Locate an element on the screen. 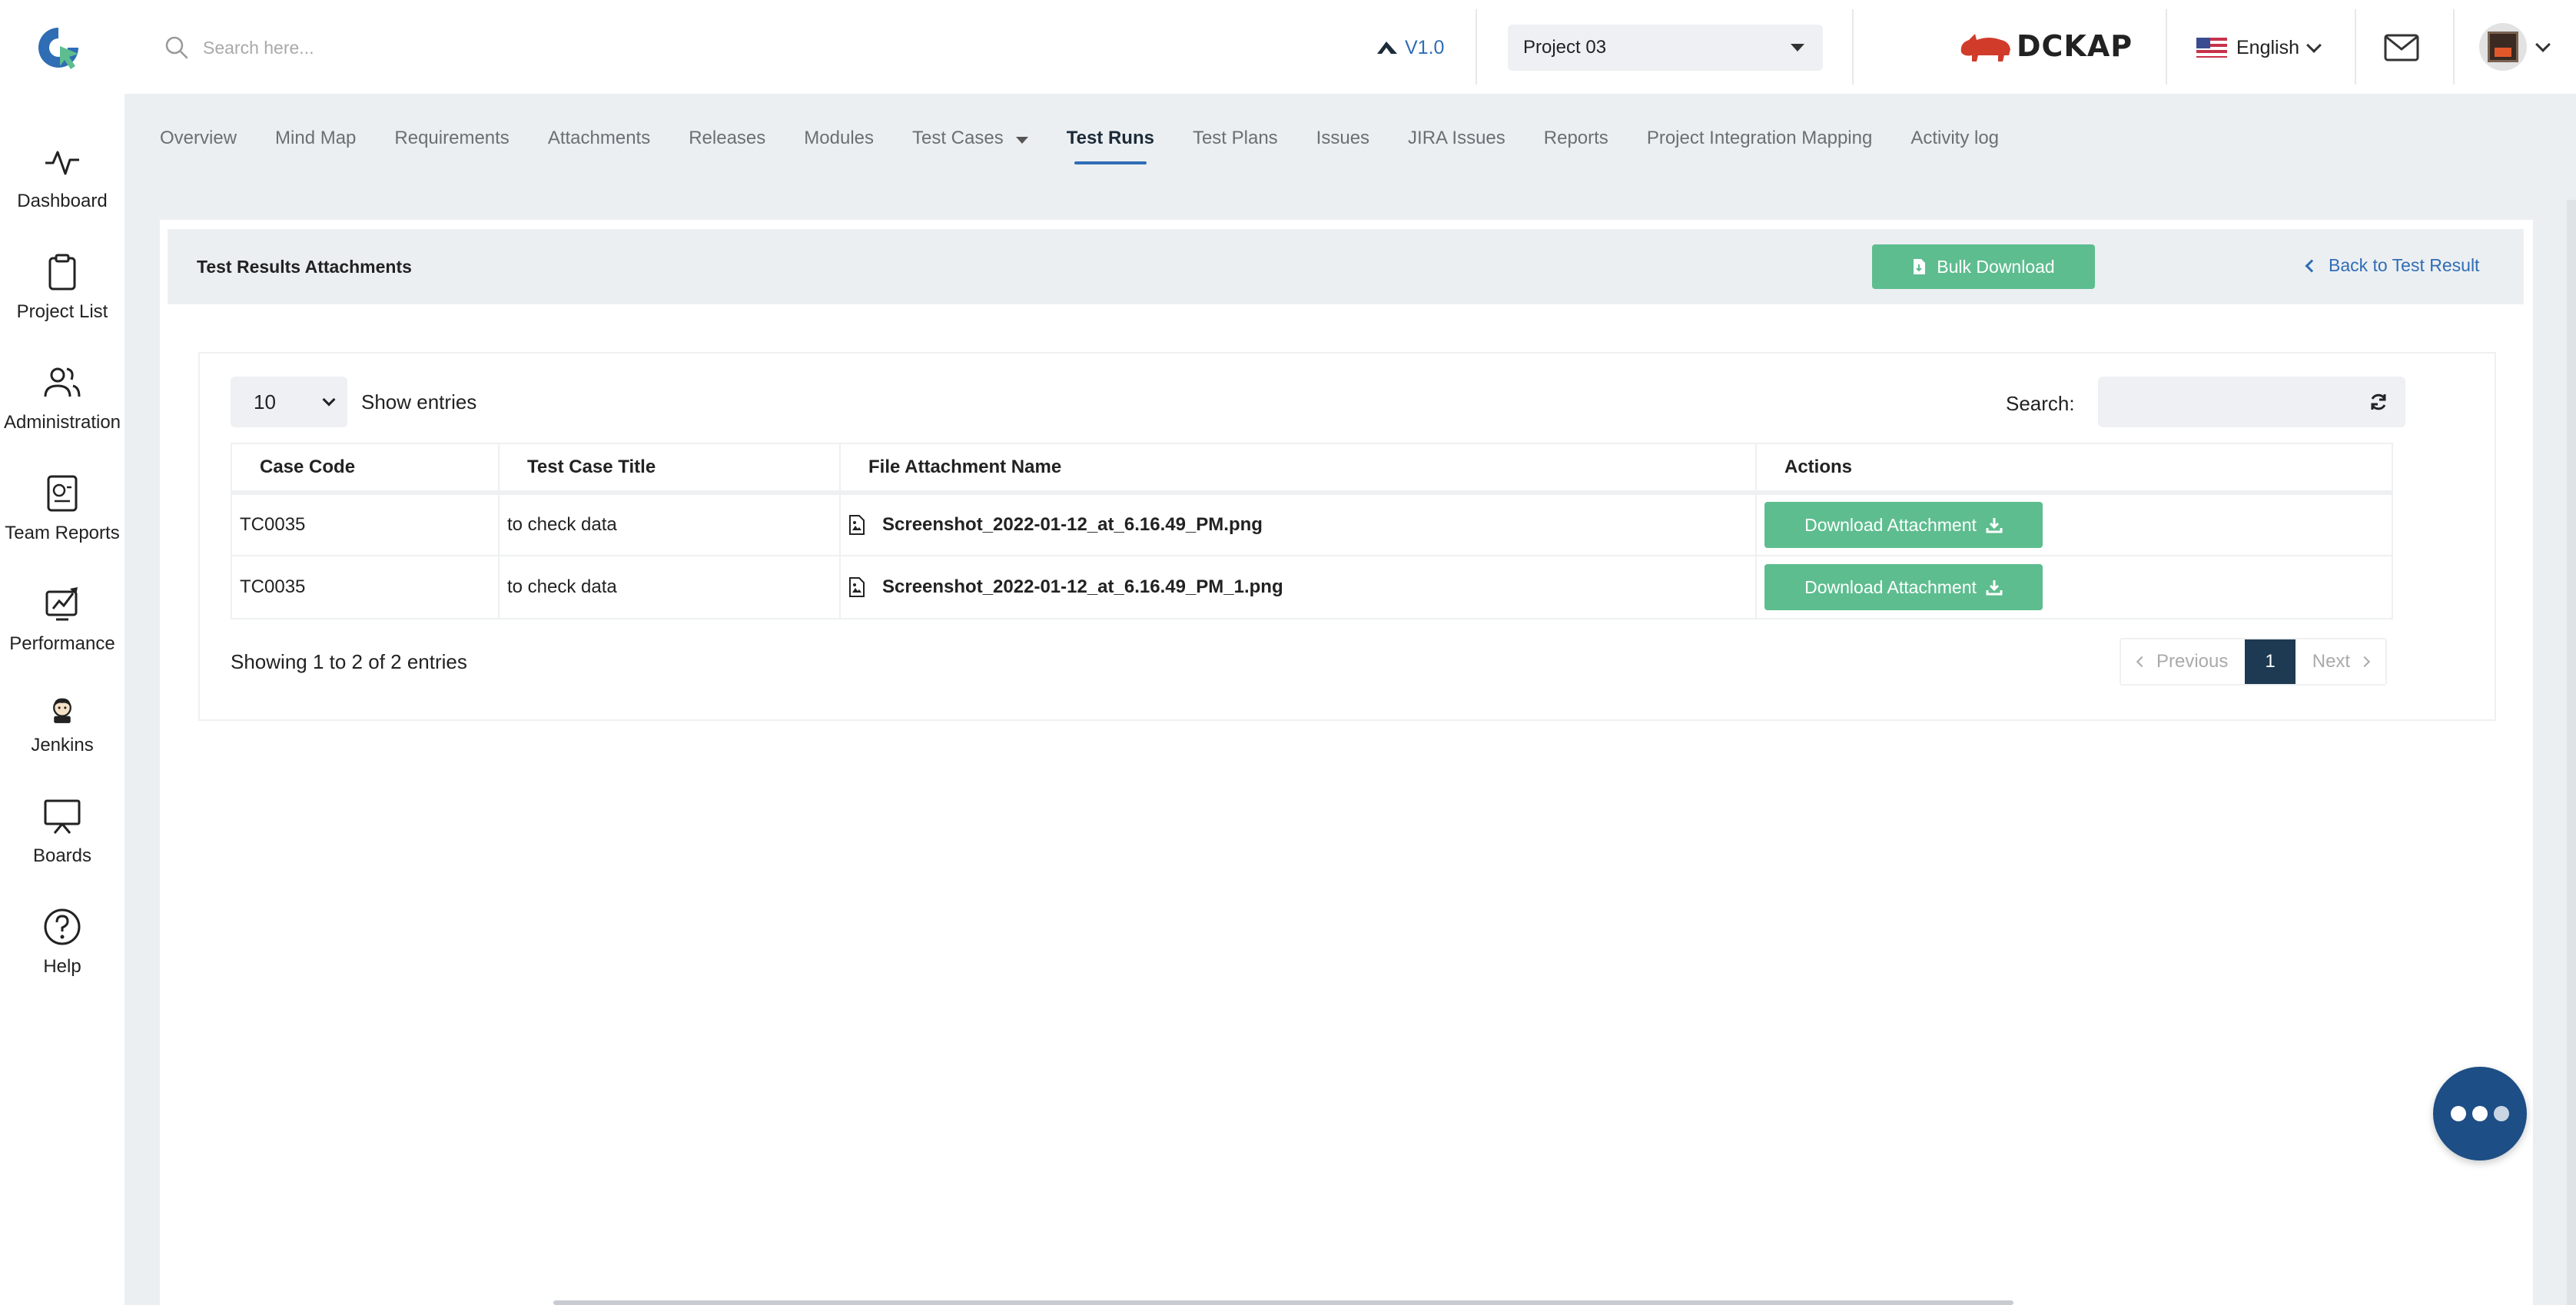 This screenshot has width=2576, height=1305. jenkins-icon is located at coordinates (62, 710).